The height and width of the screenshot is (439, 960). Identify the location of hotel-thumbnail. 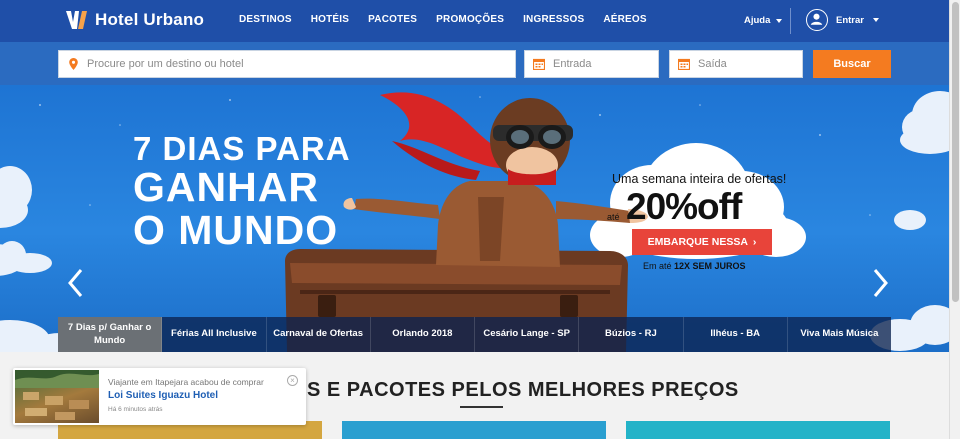
(57, 396).